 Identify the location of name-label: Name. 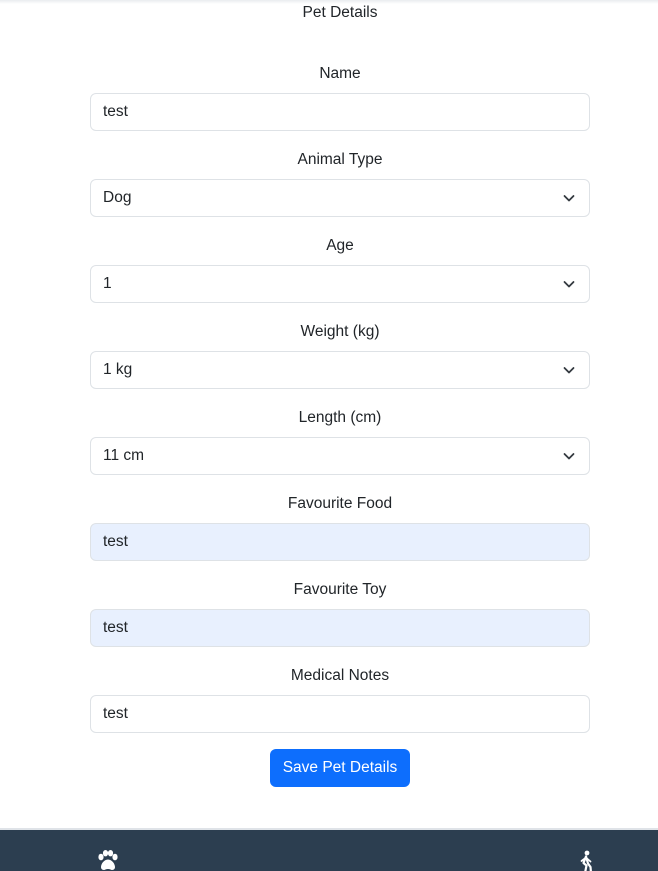
(340, 73).